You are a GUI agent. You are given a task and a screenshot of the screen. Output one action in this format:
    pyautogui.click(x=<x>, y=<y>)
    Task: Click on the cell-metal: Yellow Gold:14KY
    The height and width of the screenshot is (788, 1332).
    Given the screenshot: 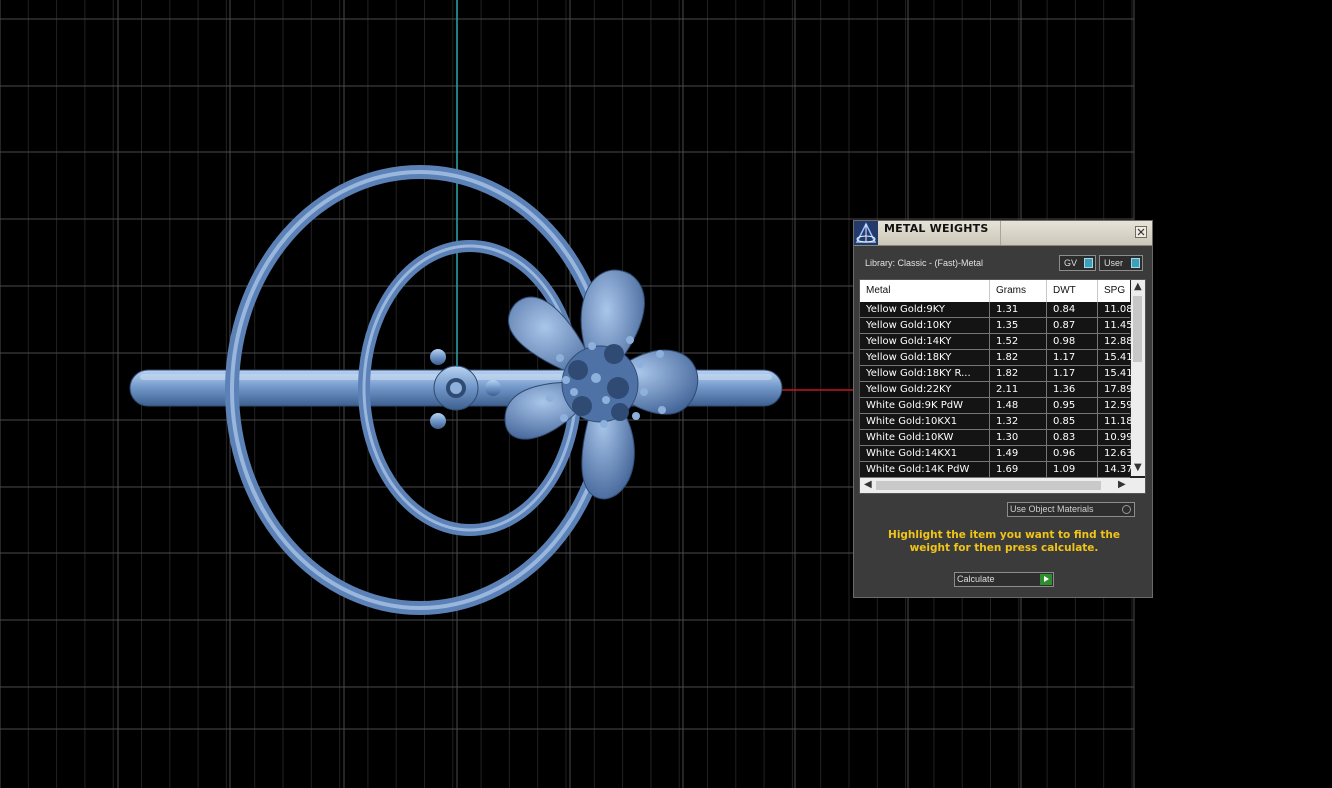 What is the action you would take?
    pyautogui.click(x=925, y=341)
    